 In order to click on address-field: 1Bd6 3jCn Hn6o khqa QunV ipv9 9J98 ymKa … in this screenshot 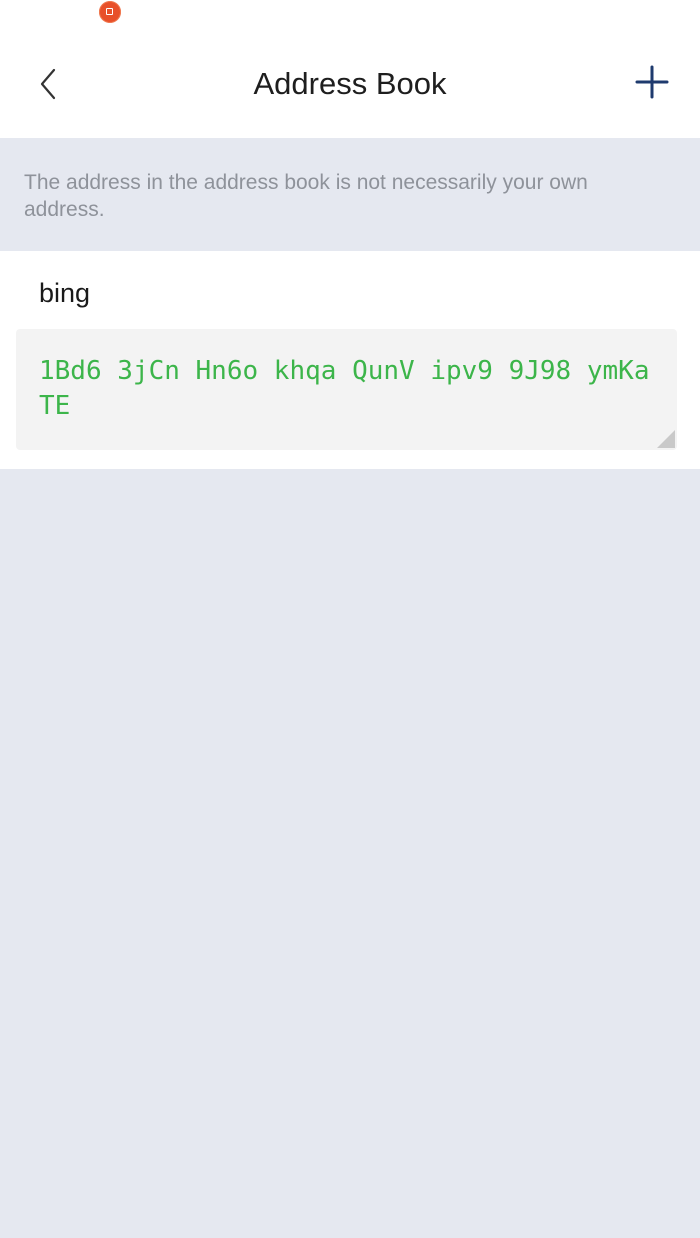, I will do `click(346, 389)`.